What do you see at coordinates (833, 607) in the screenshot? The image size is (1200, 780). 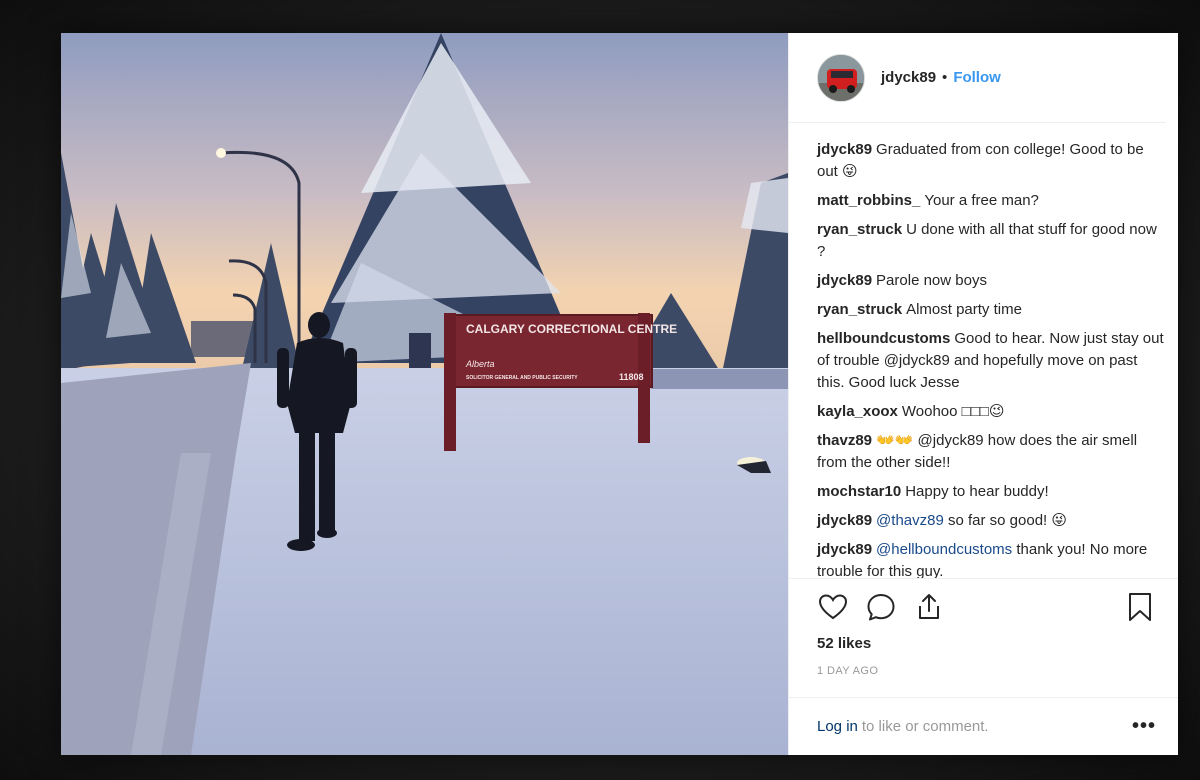 I see `heart-icon` at bounding box center [833, 607].